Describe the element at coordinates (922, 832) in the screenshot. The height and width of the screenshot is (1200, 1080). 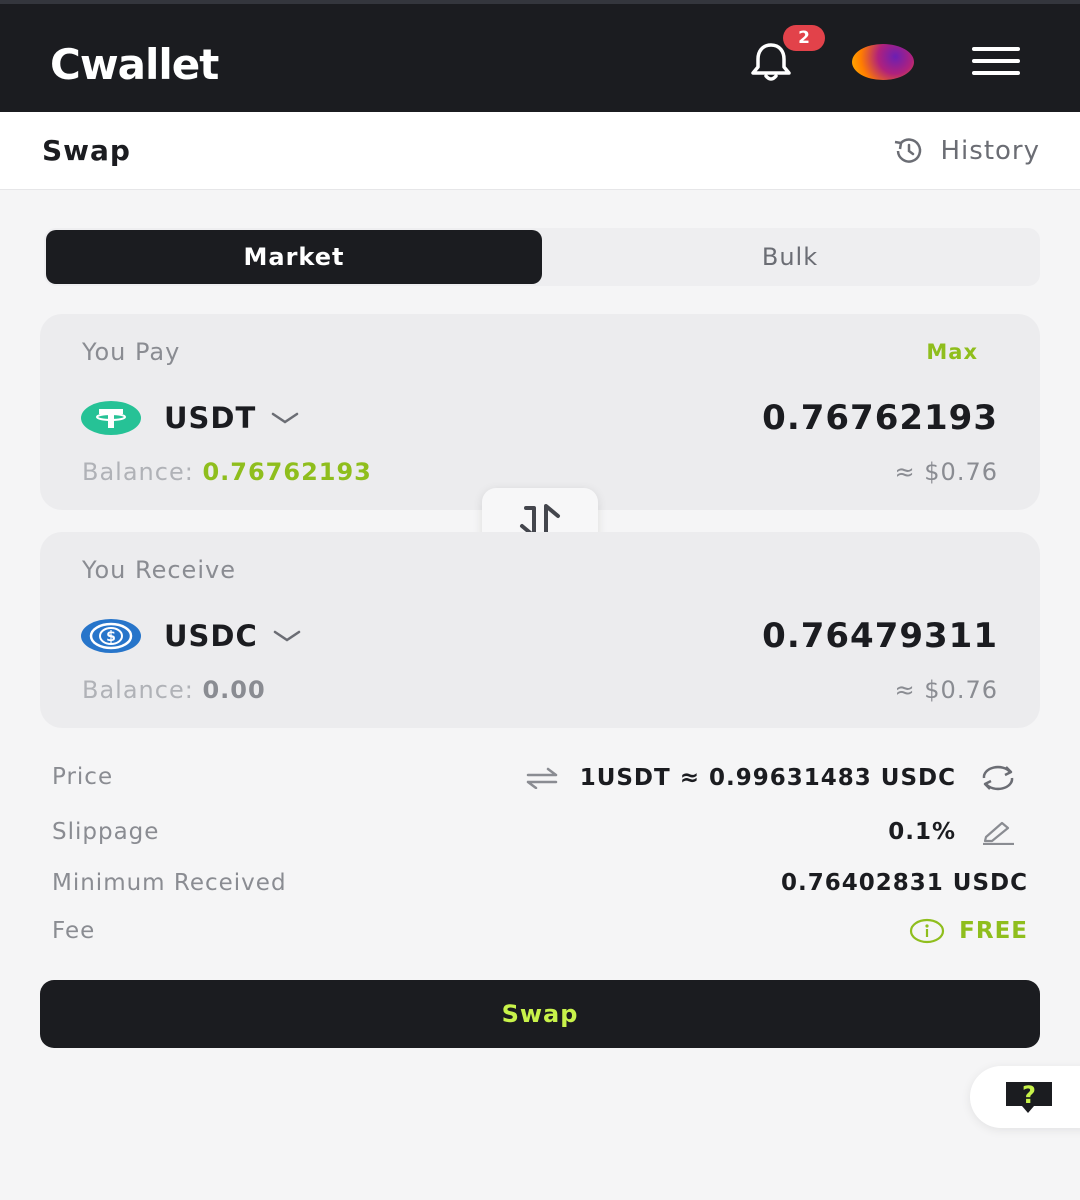
I see `slippage-value: 0.1%` at that location.